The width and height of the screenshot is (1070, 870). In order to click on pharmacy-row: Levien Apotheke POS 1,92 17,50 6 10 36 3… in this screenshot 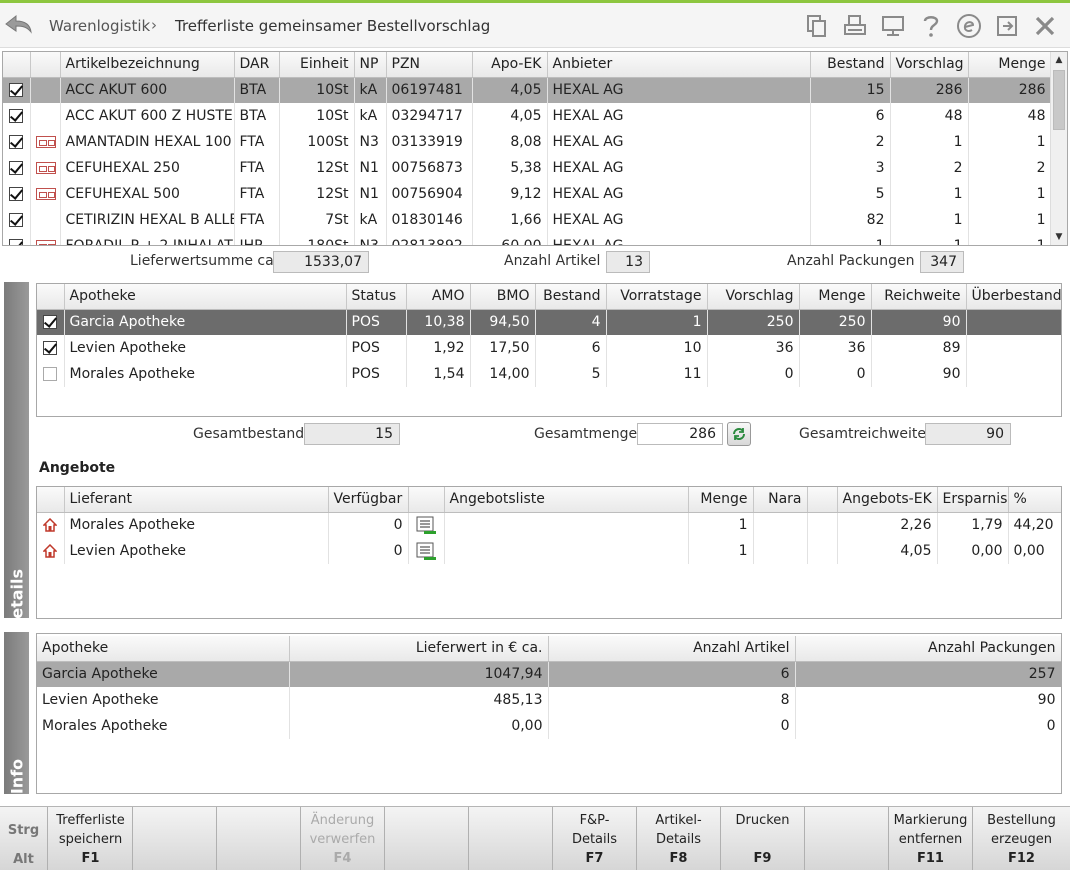, I will do `click(549, 348)`.